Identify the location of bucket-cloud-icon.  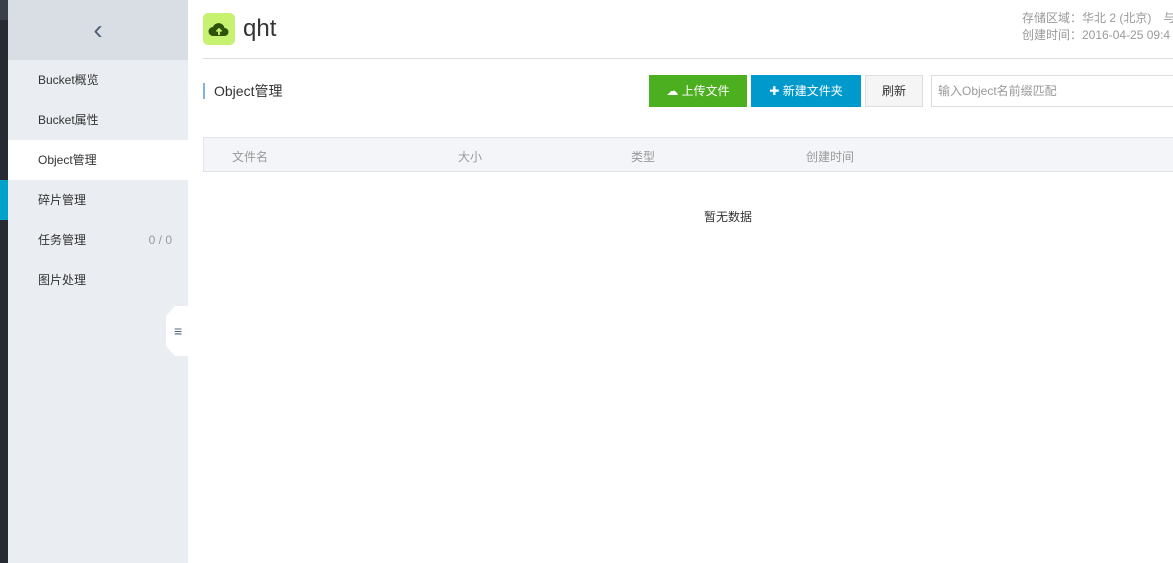
(219, 29).